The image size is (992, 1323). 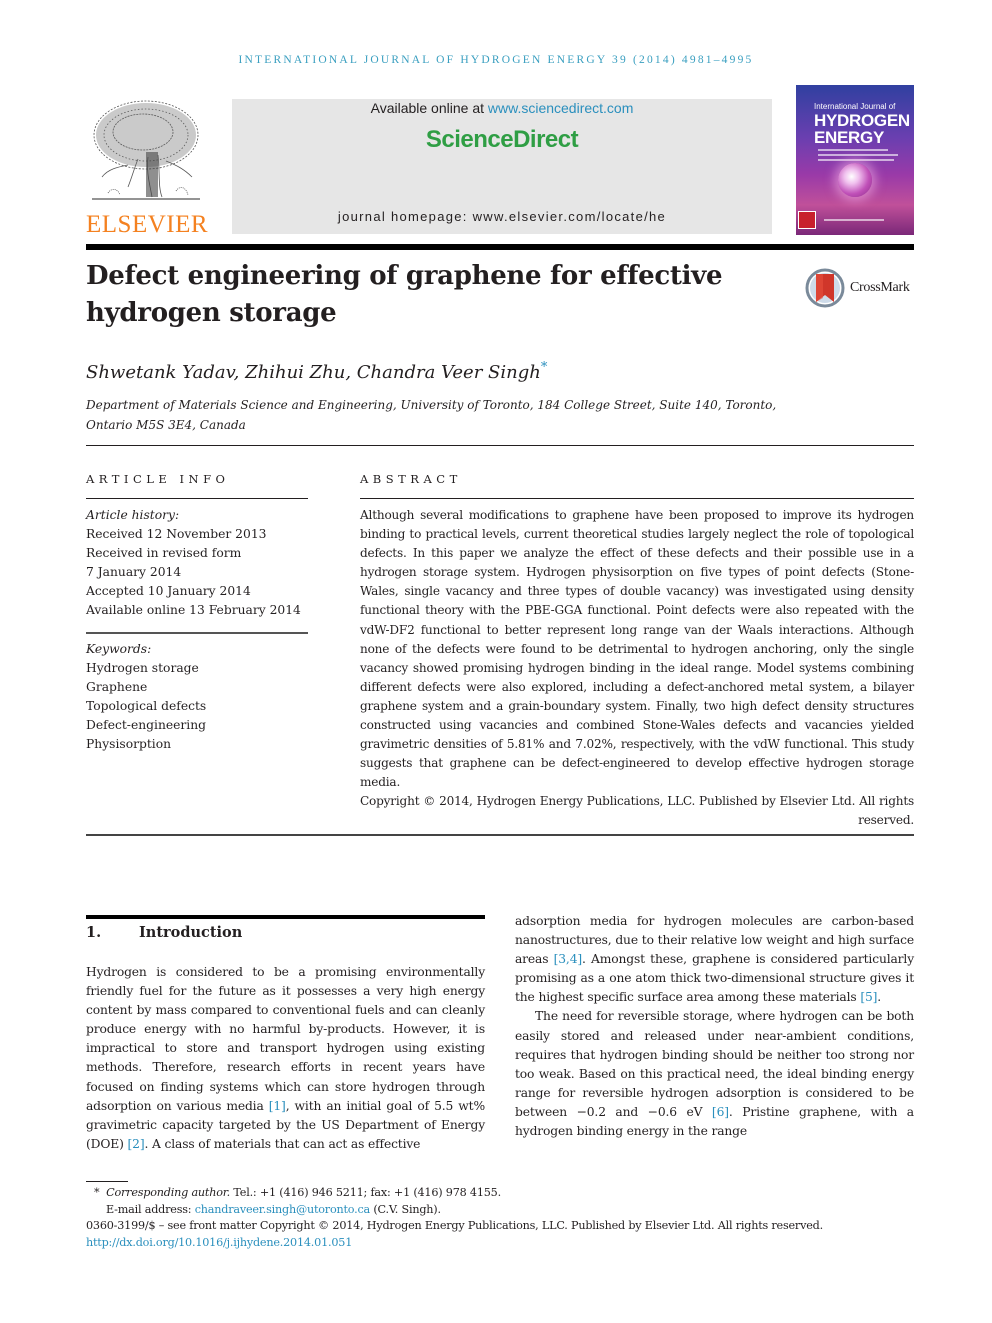 I want to click on text-run: ., so click(x=879, y=997).